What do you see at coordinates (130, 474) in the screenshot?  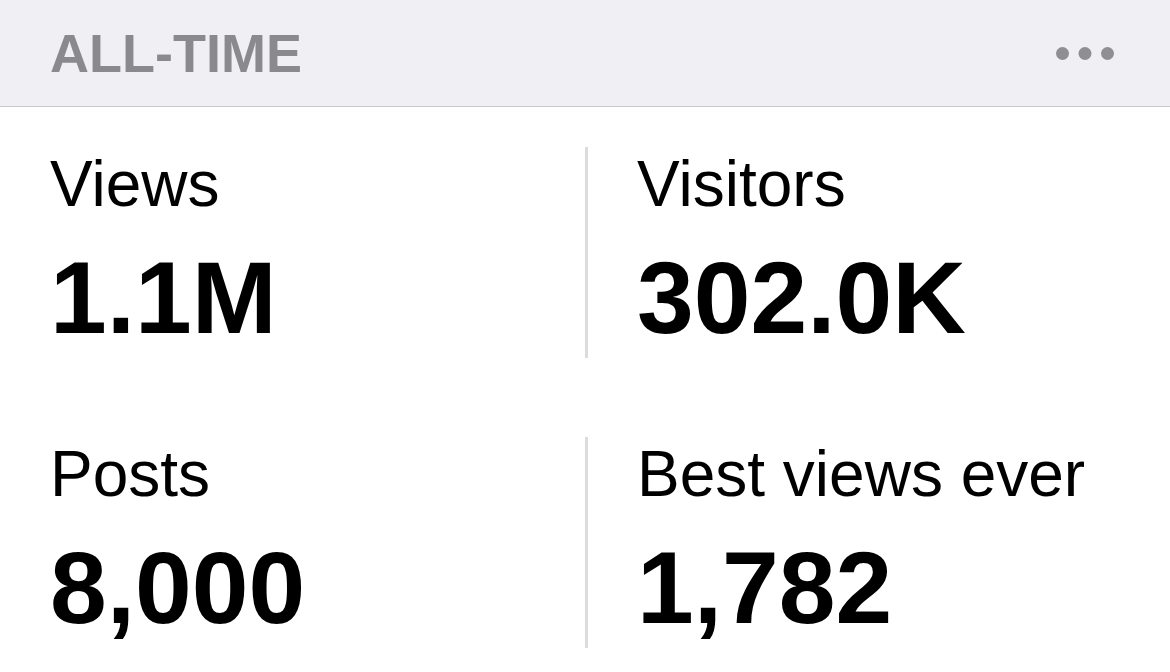 I see `stat-label: Posts` at bounding box center [130, 474].